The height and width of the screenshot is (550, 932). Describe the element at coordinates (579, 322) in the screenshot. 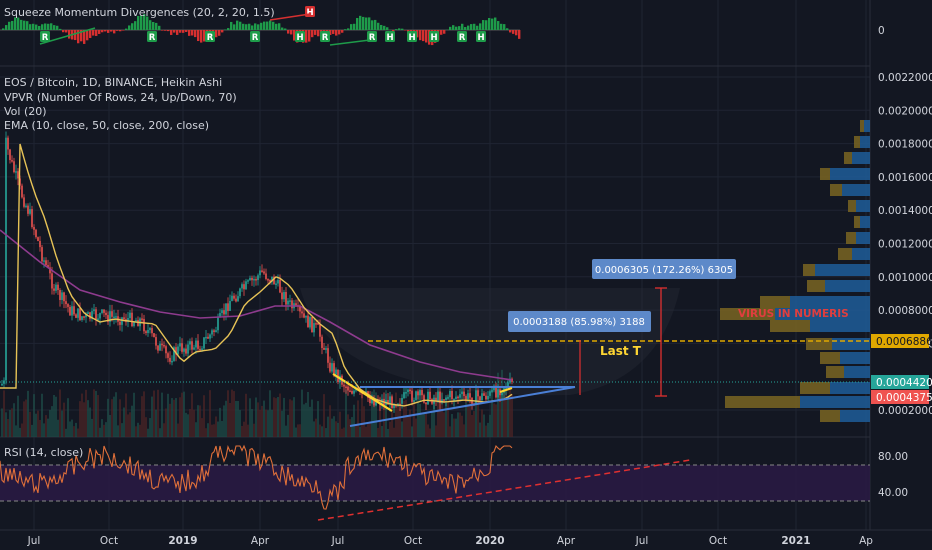

I see `measure-small-text: 0.0003188 (85.98%) 3188` at that location.